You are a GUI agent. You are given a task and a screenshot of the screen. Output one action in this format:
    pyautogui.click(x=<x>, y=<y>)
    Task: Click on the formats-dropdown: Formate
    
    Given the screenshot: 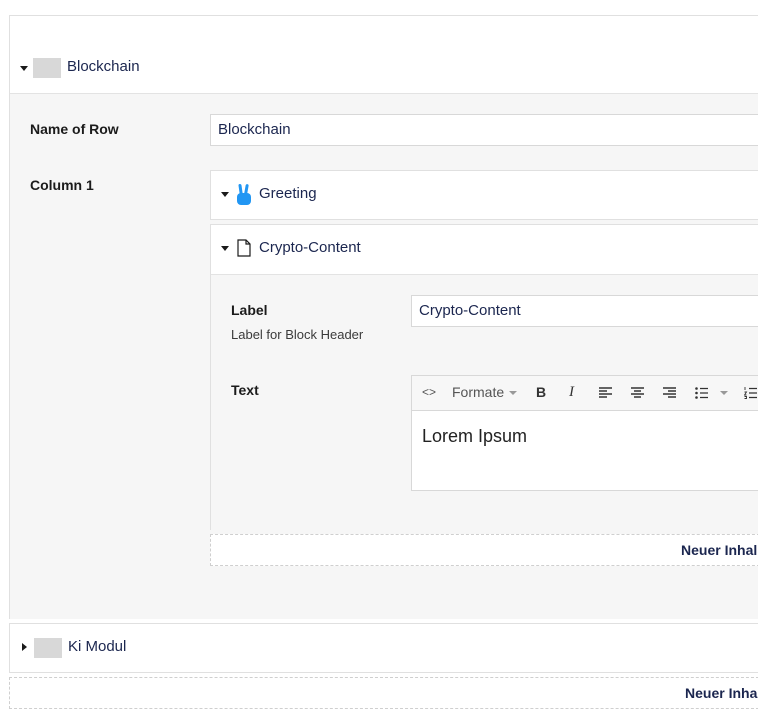 What is the action you would take?
    pyautogui.click(x=484, y=393)
    